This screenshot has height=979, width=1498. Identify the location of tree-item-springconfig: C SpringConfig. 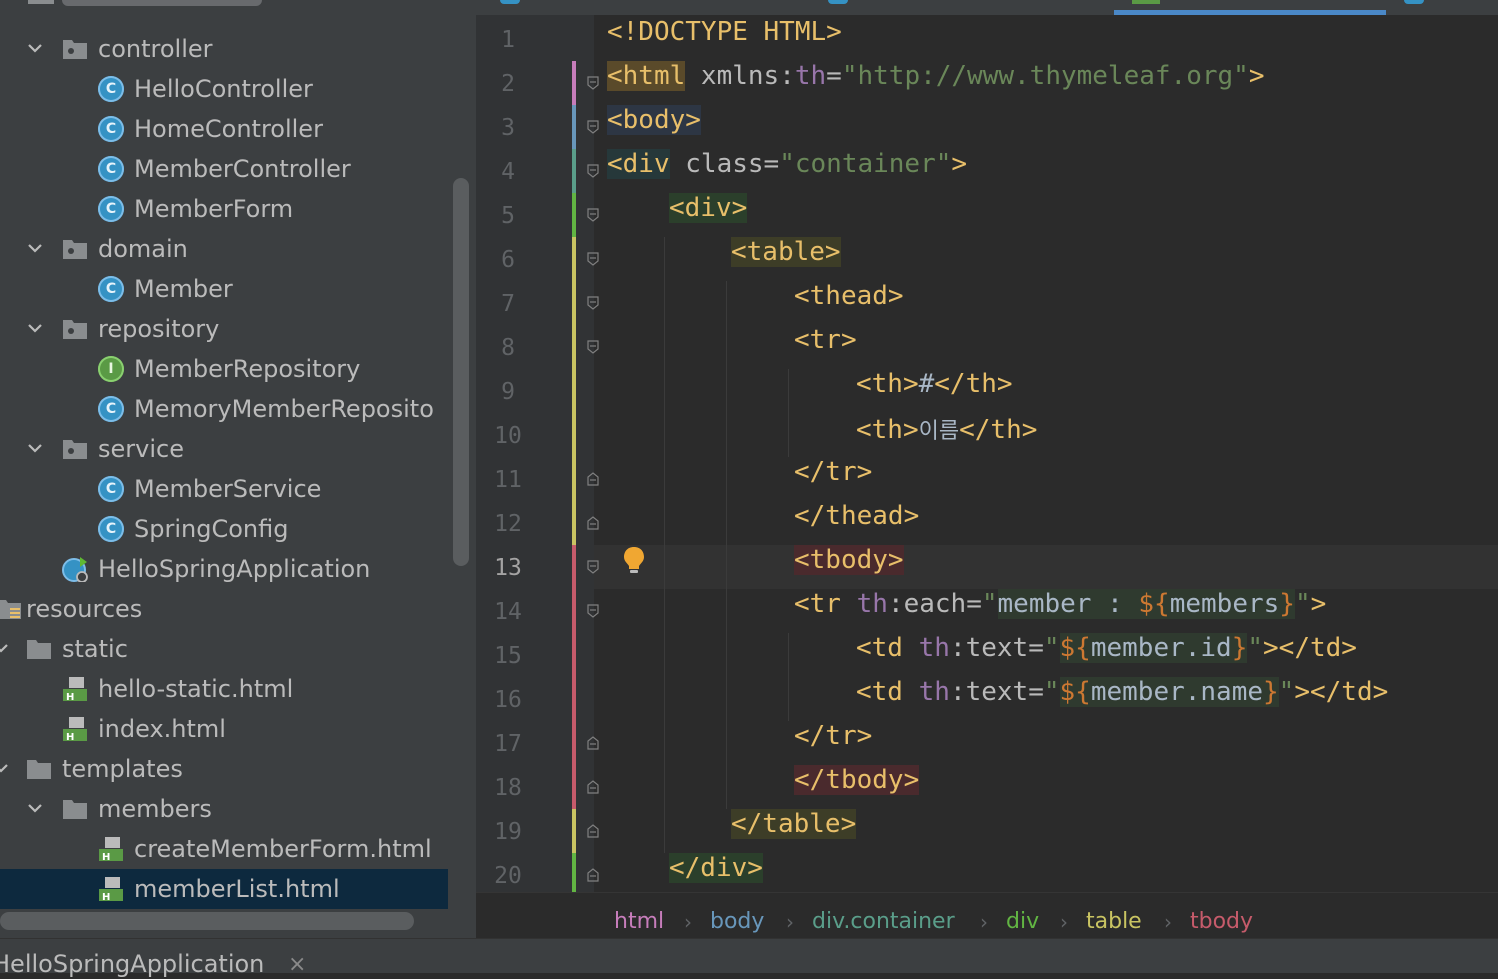
(224, 529).